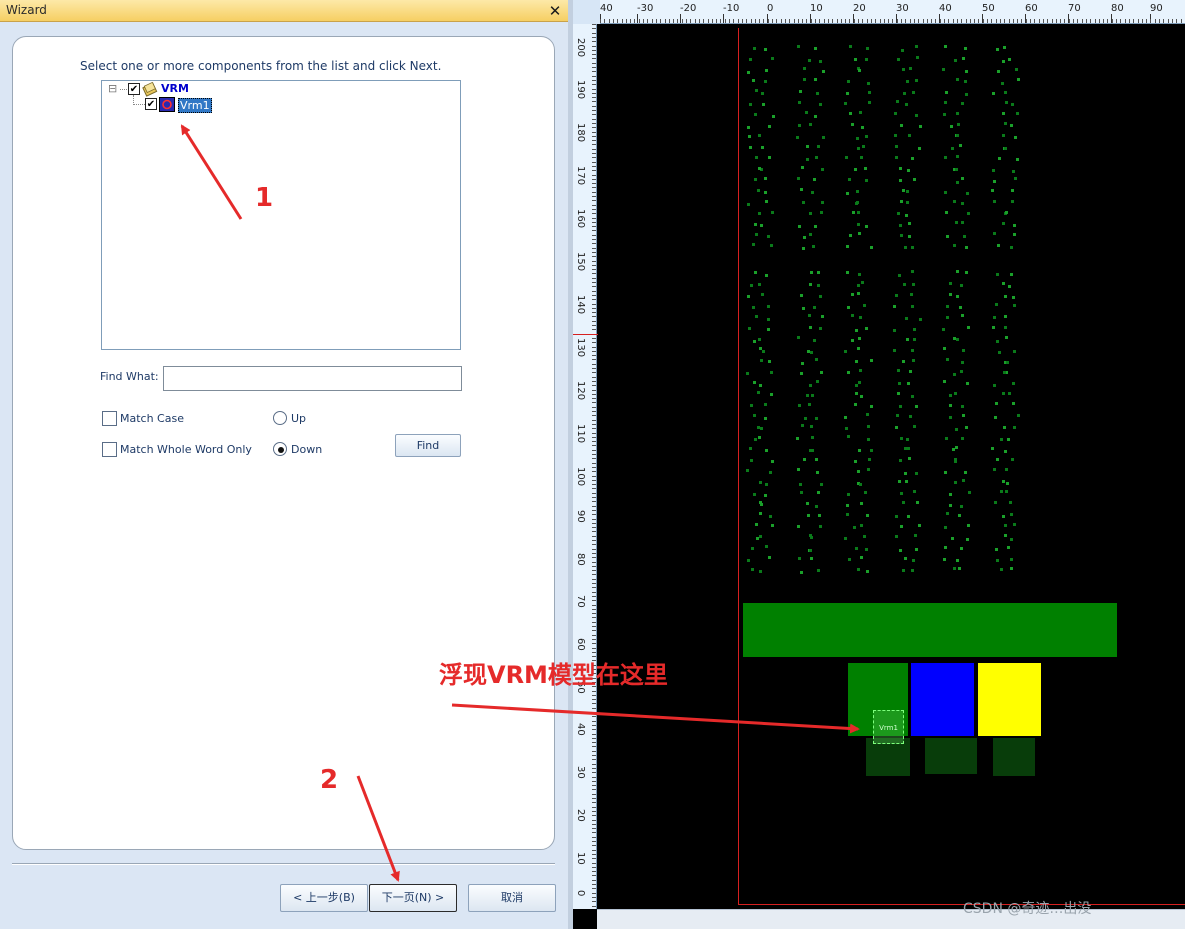 The image size is (1185, 929). What do you see at coordinates (329, 780) in the screenshot?
I see `annotation-marker-2: 2` at bounding box center [329, 780].